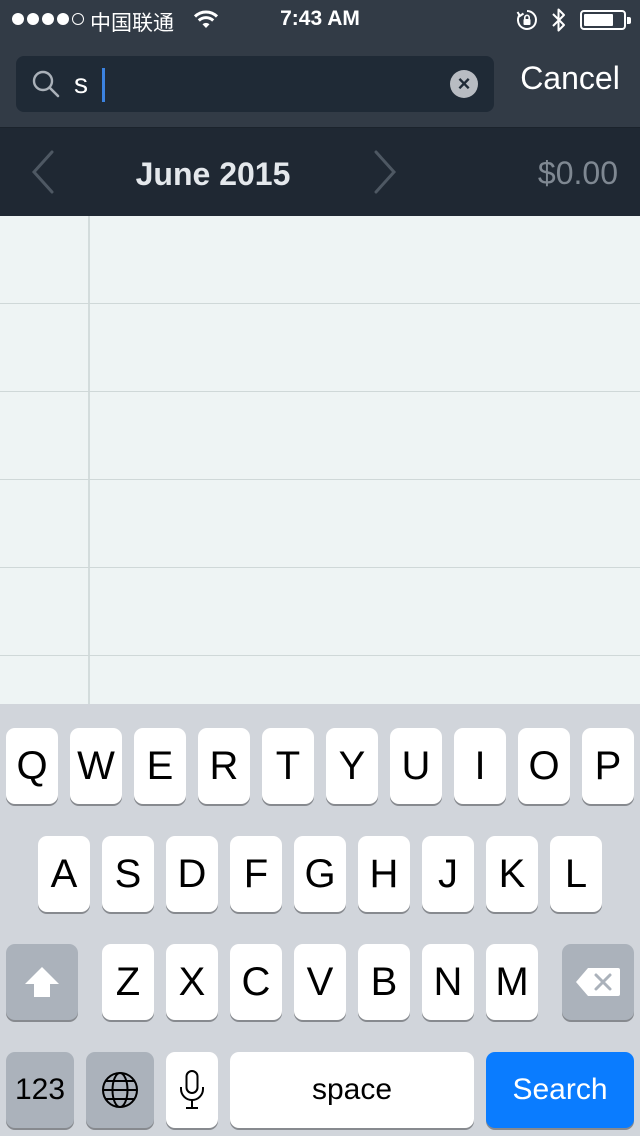  I want to click on search-bar: × Cancel, so click(320, 84).